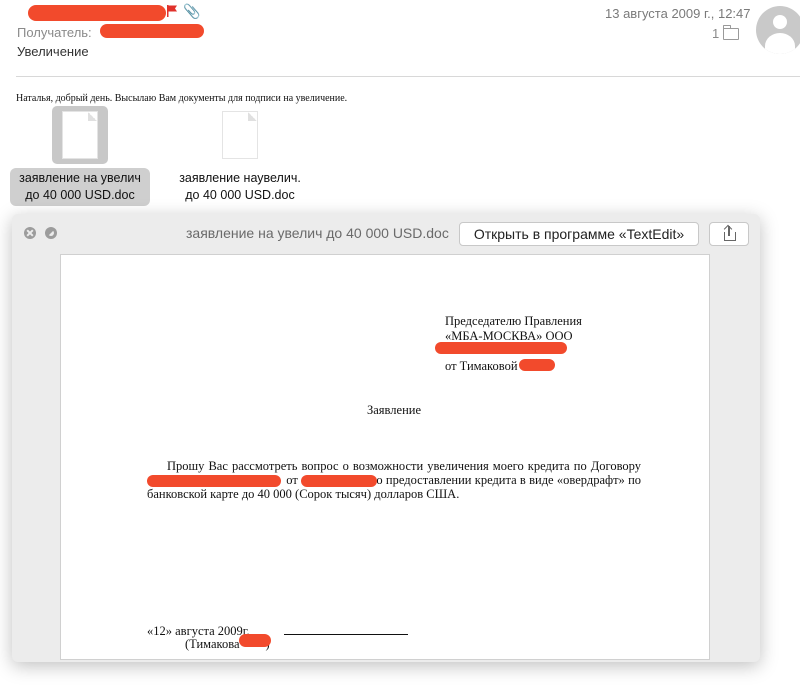 This screenshot has height=694, width=800. Describe the element at coordinates (172, 11) in the screenshot. I see `flag-icon` at that location.